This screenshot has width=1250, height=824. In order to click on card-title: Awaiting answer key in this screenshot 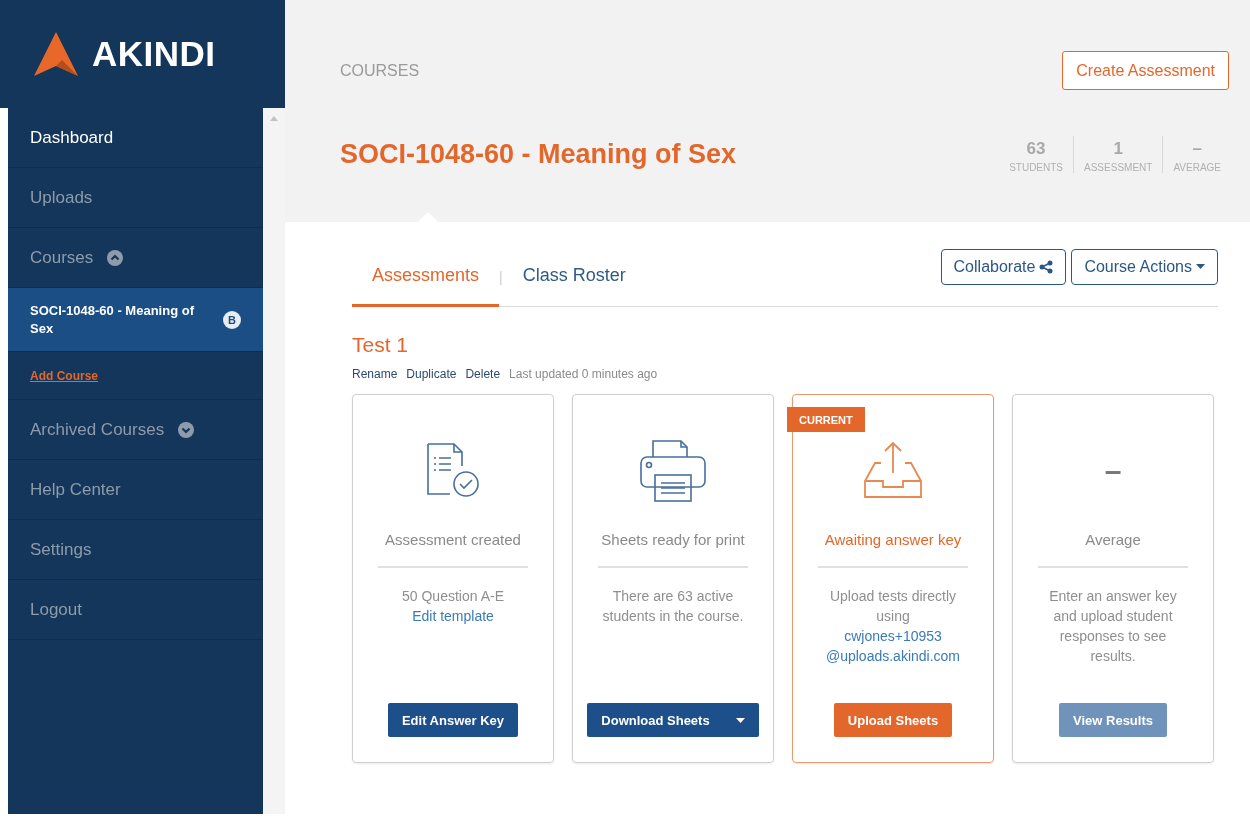, I will do `click(893, 540)`.